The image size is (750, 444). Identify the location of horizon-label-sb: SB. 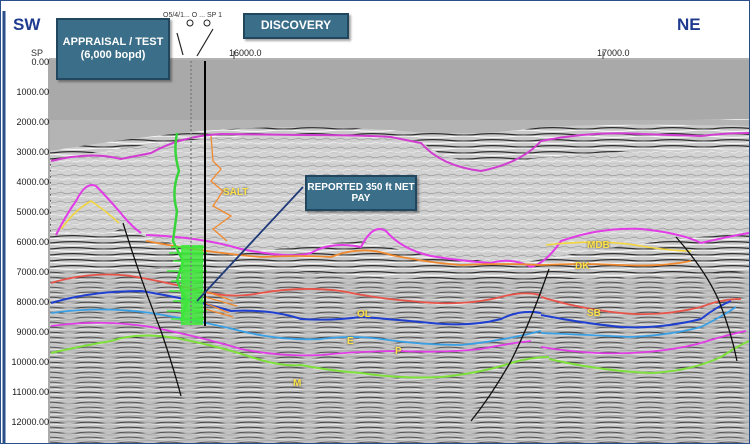
(594, 313).